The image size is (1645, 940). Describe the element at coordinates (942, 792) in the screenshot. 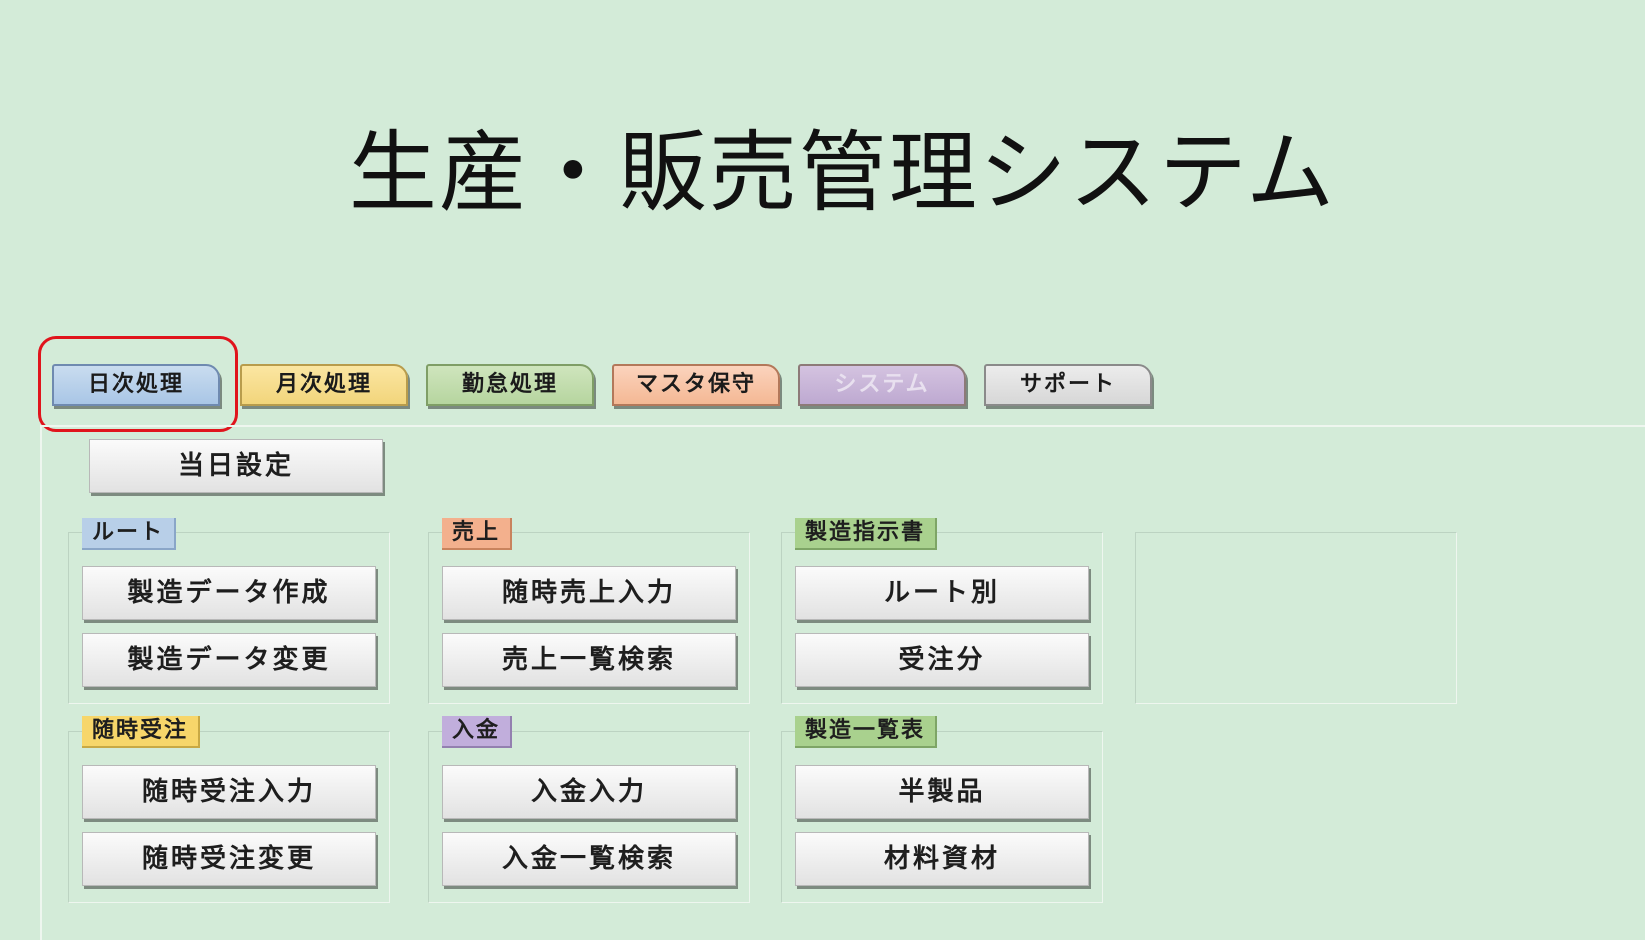

I see `semi-finished-products-button: 半製品` at that location.